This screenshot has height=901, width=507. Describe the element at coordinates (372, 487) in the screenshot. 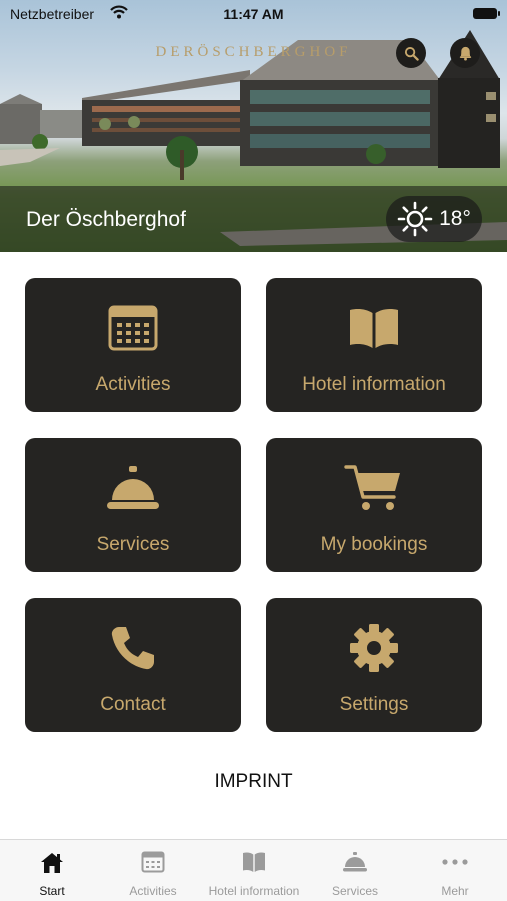

I see `shopping-cart-icon` at that location.